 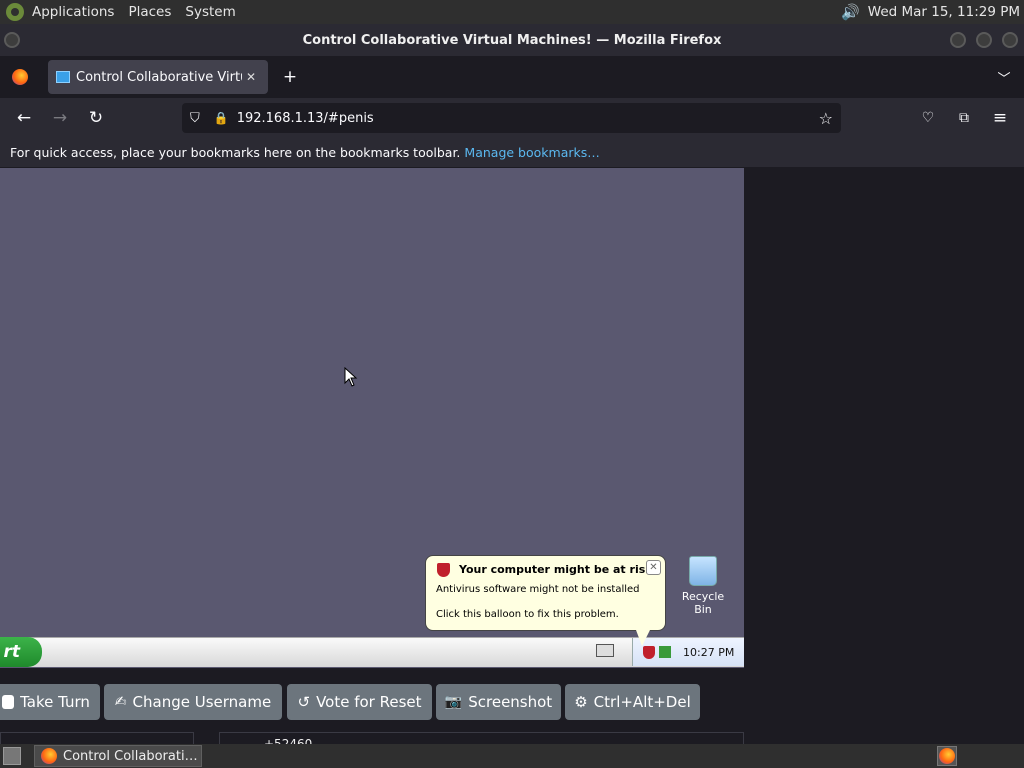 What do you see at coordinates (15, 12) in the screenshot?
I see `distro-logo-icon` at bounding box center [15, 12].